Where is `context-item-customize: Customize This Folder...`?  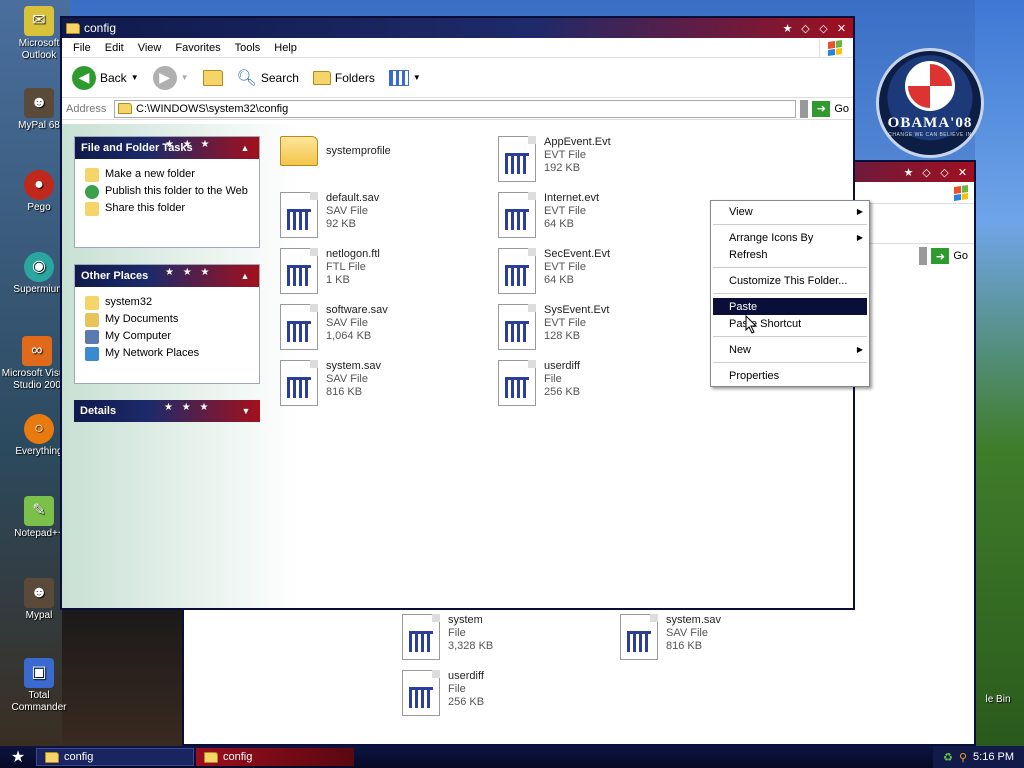 context-item-customize: Customize This Folder... is located at coordinates (790, 280).